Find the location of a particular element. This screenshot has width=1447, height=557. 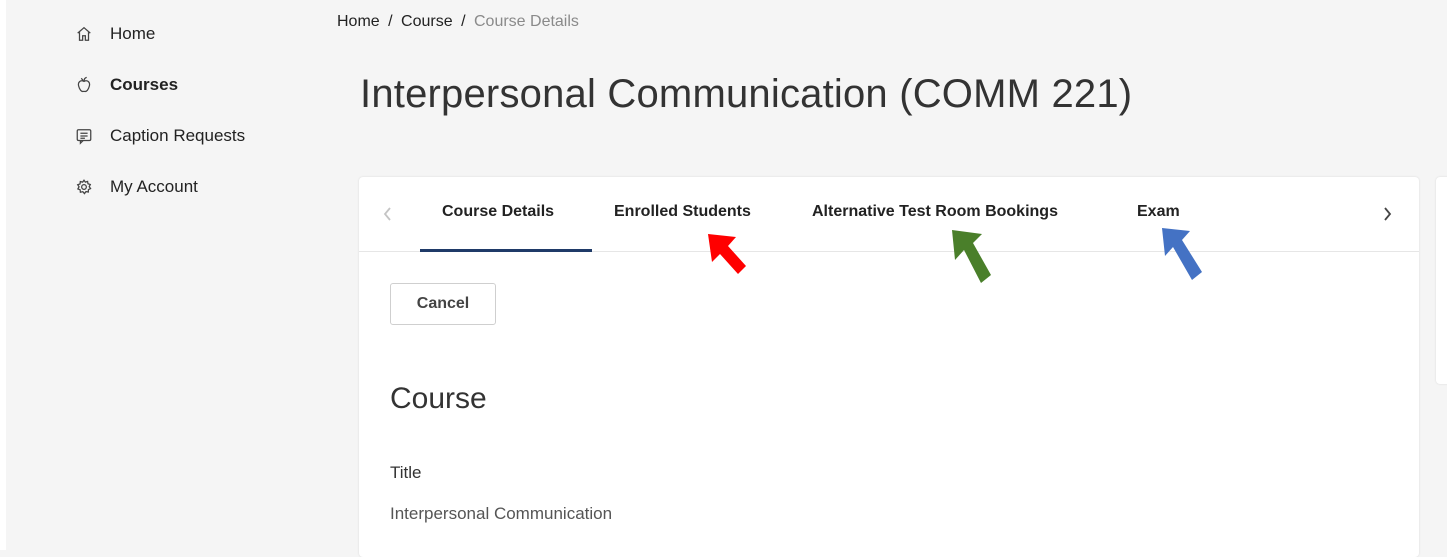

sidebar: Home Courses Caption Requests My Account is located at coordinates (159, 124).